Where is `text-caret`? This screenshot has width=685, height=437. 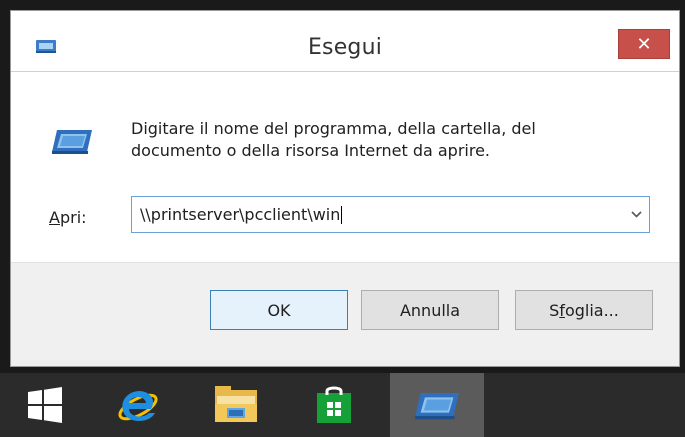 text-caret is located at coordinates (342, 215).